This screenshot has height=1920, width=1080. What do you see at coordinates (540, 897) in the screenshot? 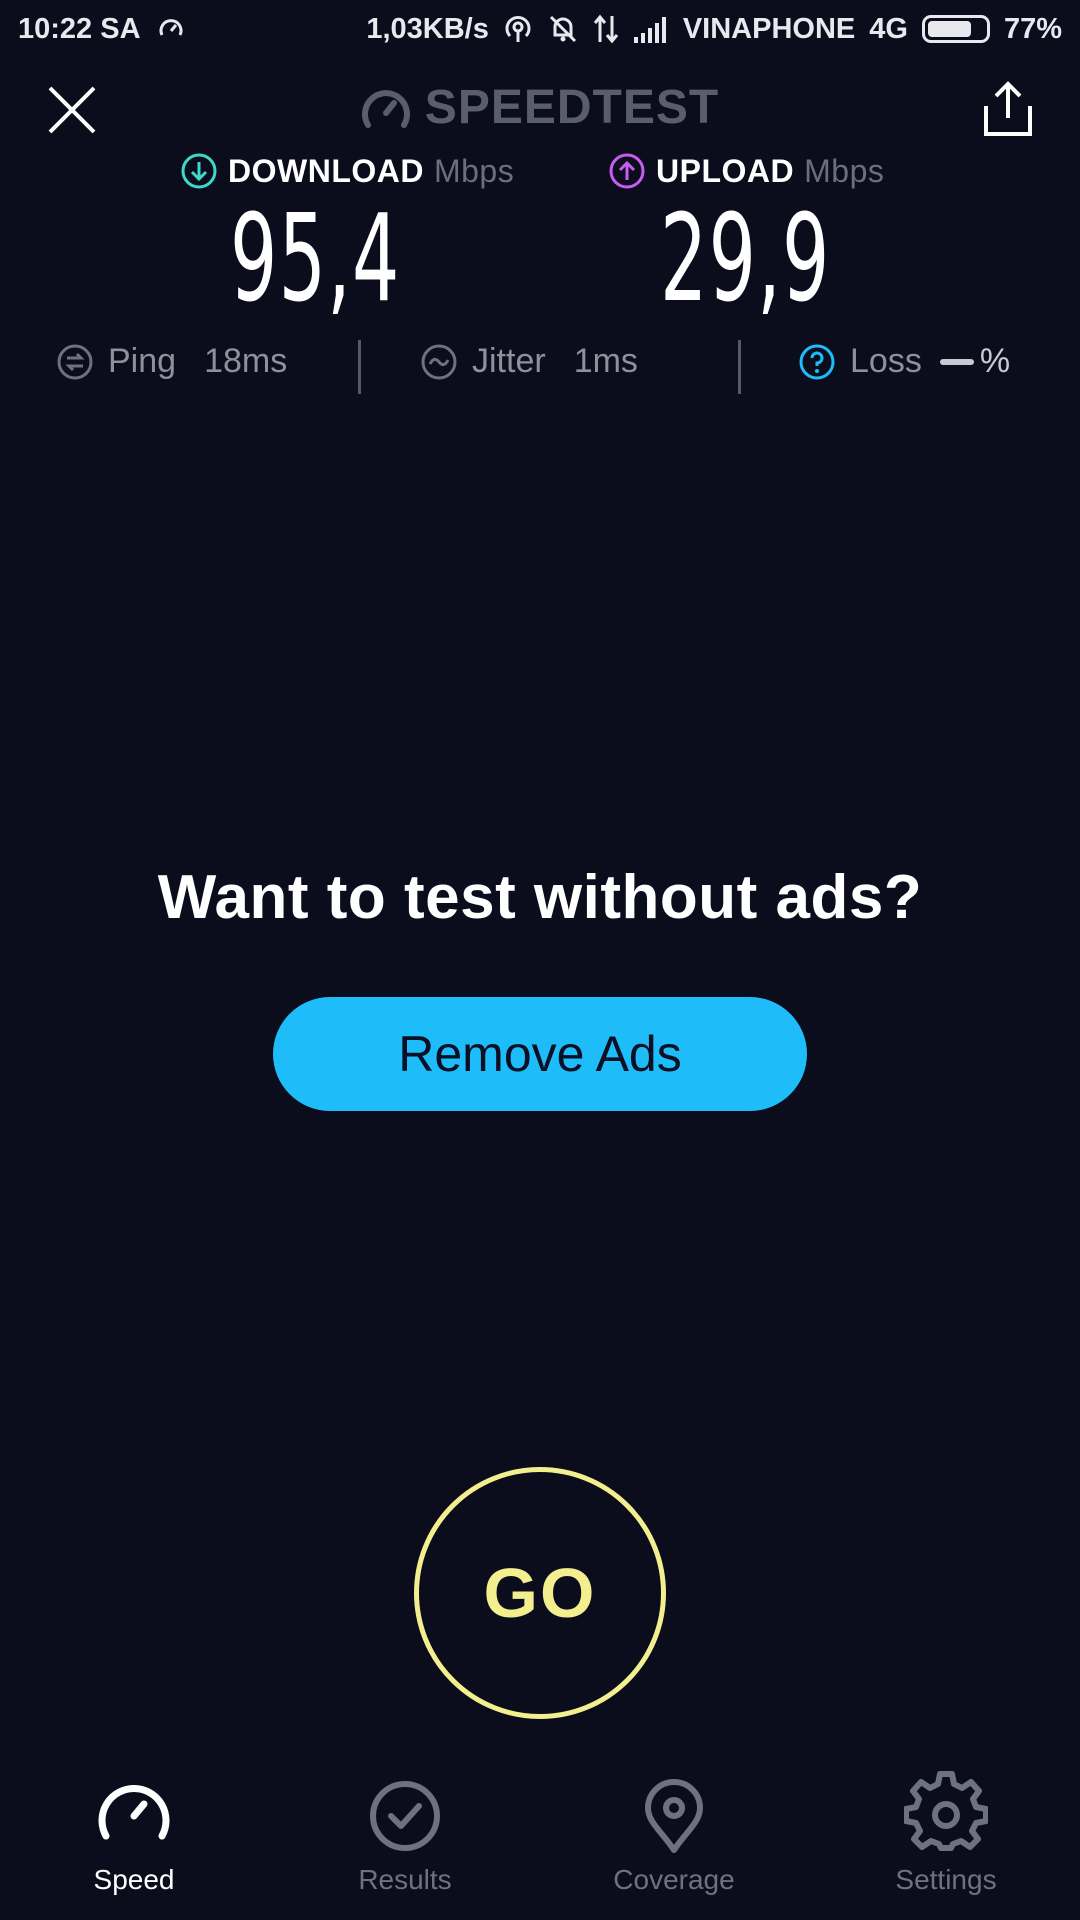
I see `promo-title: Want to test without ads?` at bounding box center [540, 897].